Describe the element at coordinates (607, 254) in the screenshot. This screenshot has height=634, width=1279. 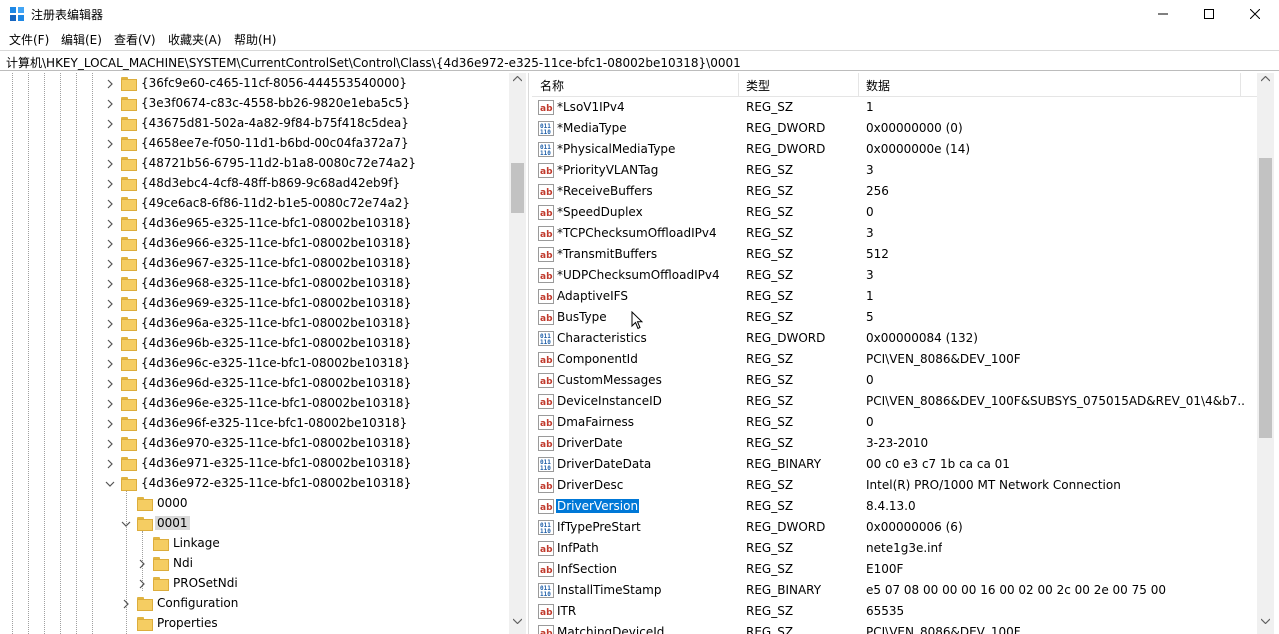
I see `value-name: *TransmitBuffers` at that location.